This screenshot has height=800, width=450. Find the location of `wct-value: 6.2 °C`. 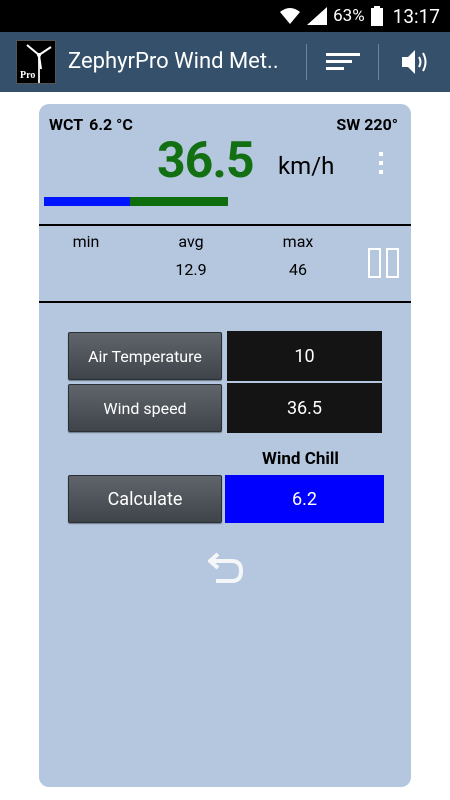

wct-value: 6.2 °C is located at coordinates (111, 124).